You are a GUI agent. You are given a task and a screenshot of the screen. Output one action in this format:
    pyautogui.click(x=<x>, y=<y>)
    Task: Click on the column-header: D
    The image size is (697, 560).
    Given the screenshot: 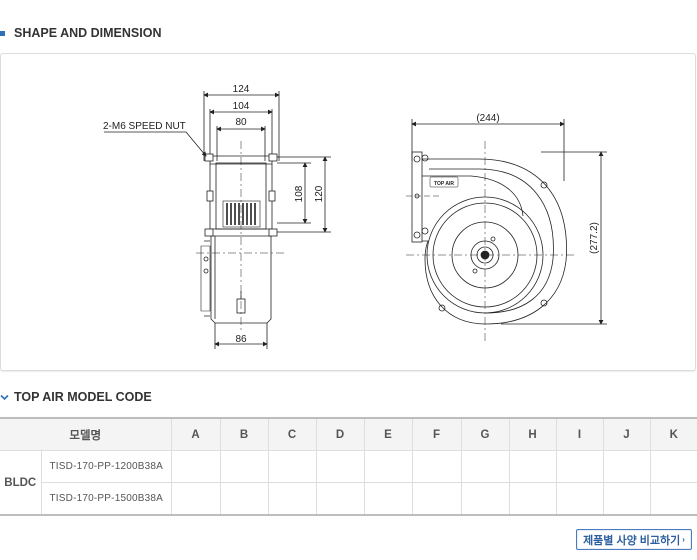 What is the action you would take?
    pyautogui.click(x=340, y=434)
    